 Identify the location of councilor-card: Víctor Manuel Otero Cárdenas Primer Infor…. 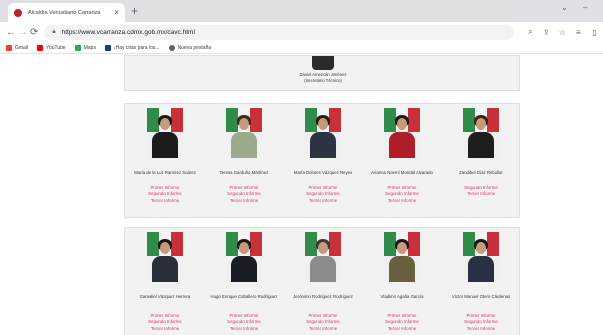
(481, 281).